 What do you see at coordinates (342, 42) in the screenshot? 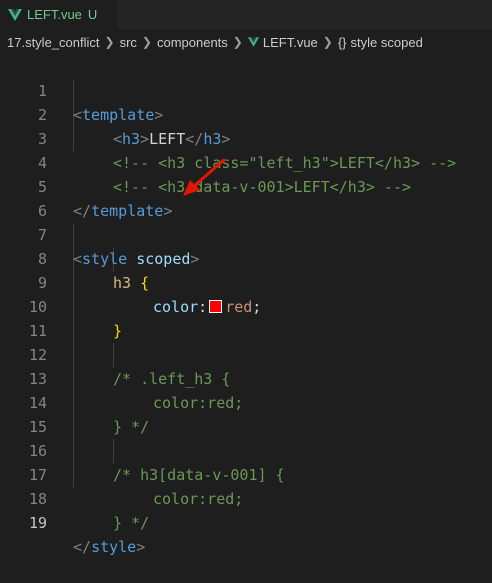
I see `braces-icon: {}` at bounding box center [342, 42].